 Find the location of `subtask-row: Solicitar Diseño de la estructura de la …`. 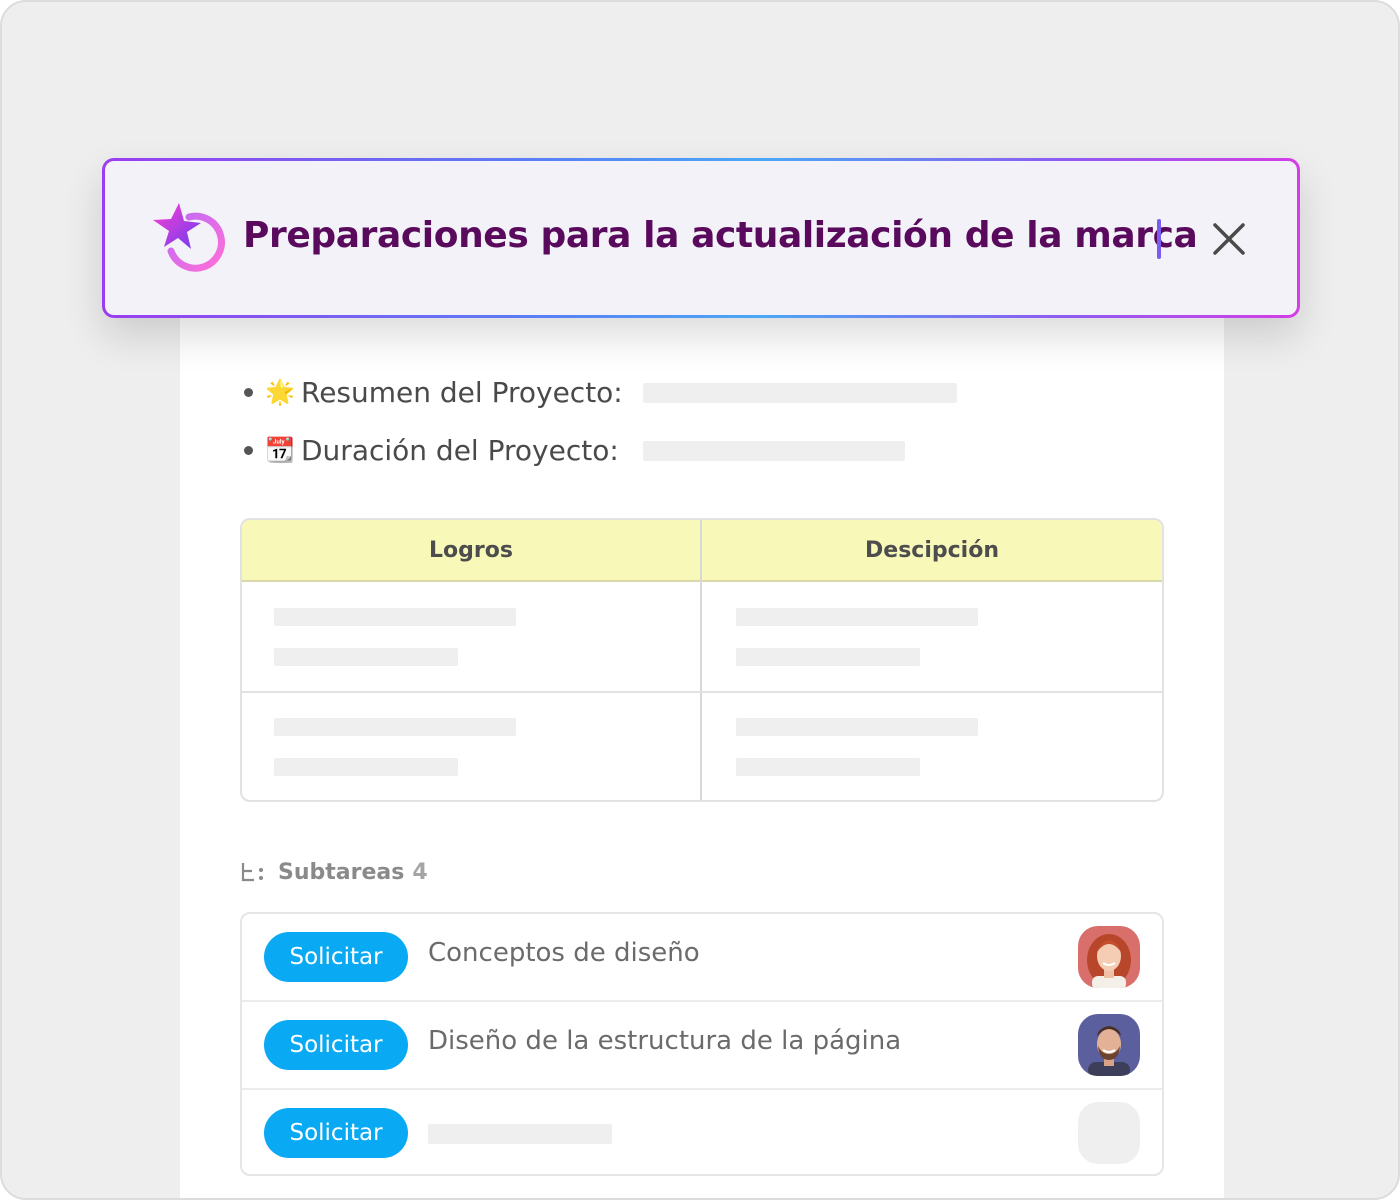

subtask-row: Solicitar Diseño de la estructura de la … is located at coordinates (702, 1046).